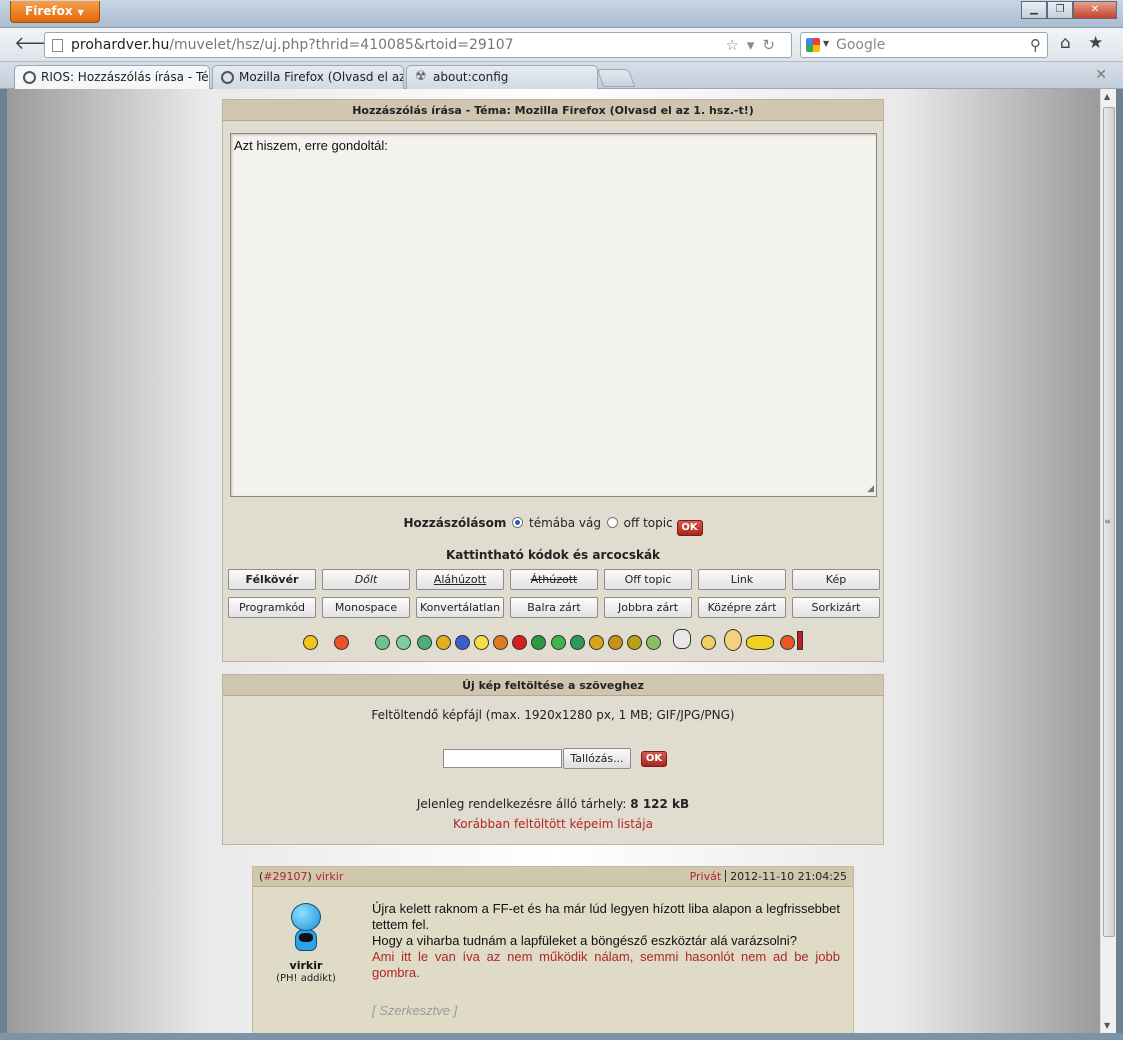  I want to click on private-message-link: Privát, so click(706, 876).